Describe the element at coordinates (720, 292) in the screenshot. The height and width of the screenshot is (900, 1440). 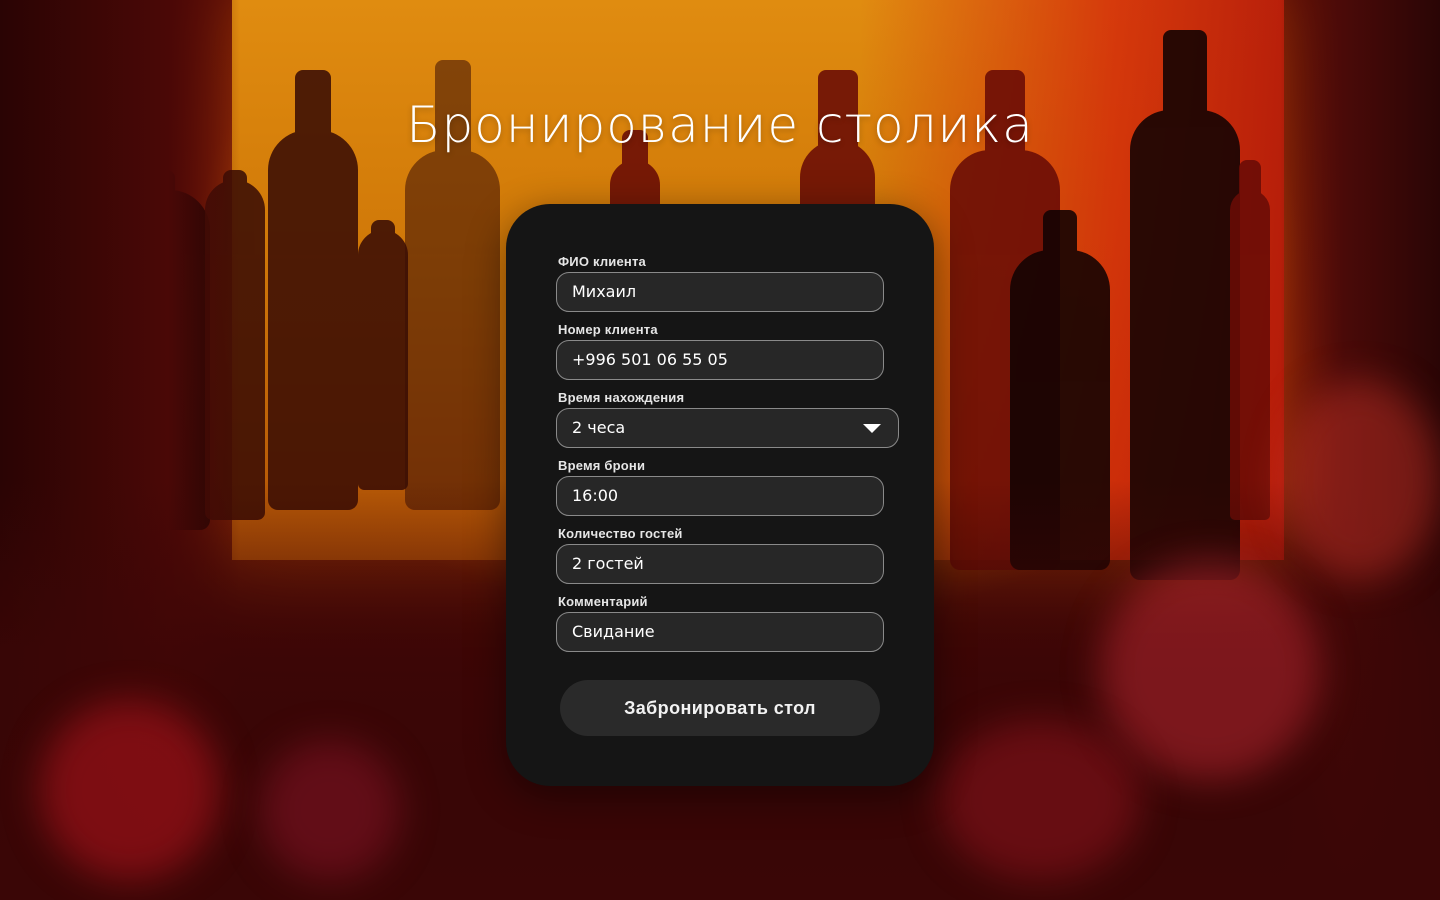
I see `client-name-input` at that location.